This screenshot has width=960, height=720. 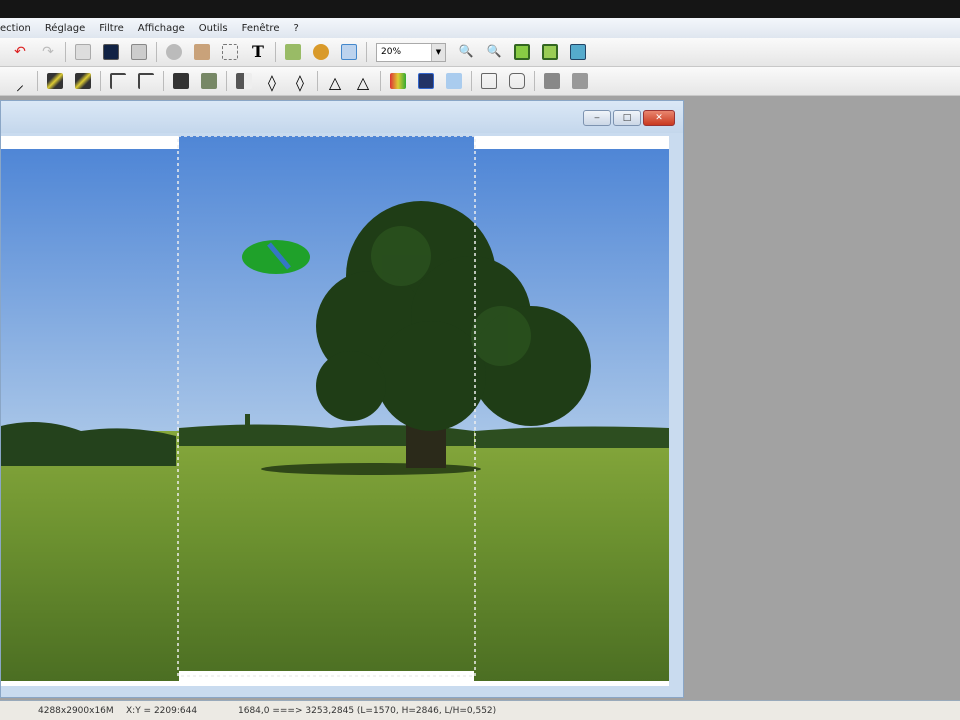 What do you see at coordinates (466, 52) in the screenshot?
I see `zoom-in-icon: 🔍` at bounding box center [466, 52].